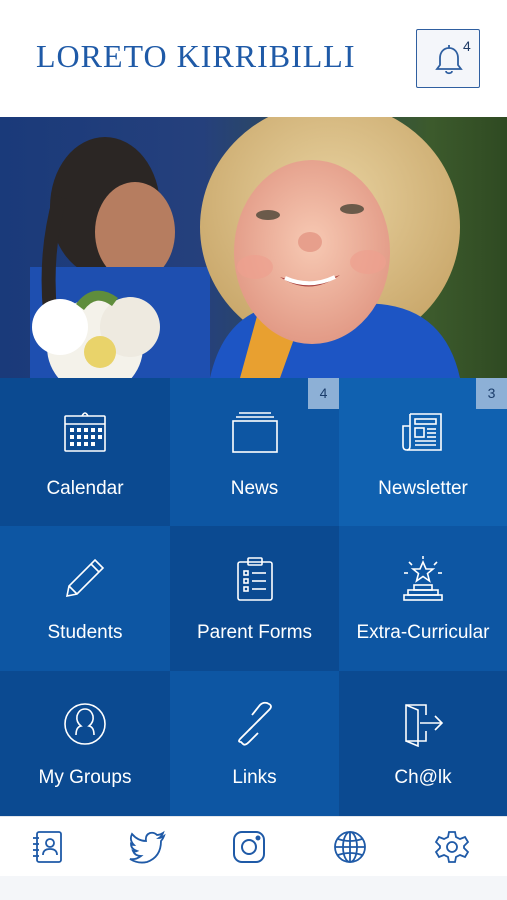  Describe the element at coordinates (254, 579) in the screenshot. I see `clipboard-icon` at that location.